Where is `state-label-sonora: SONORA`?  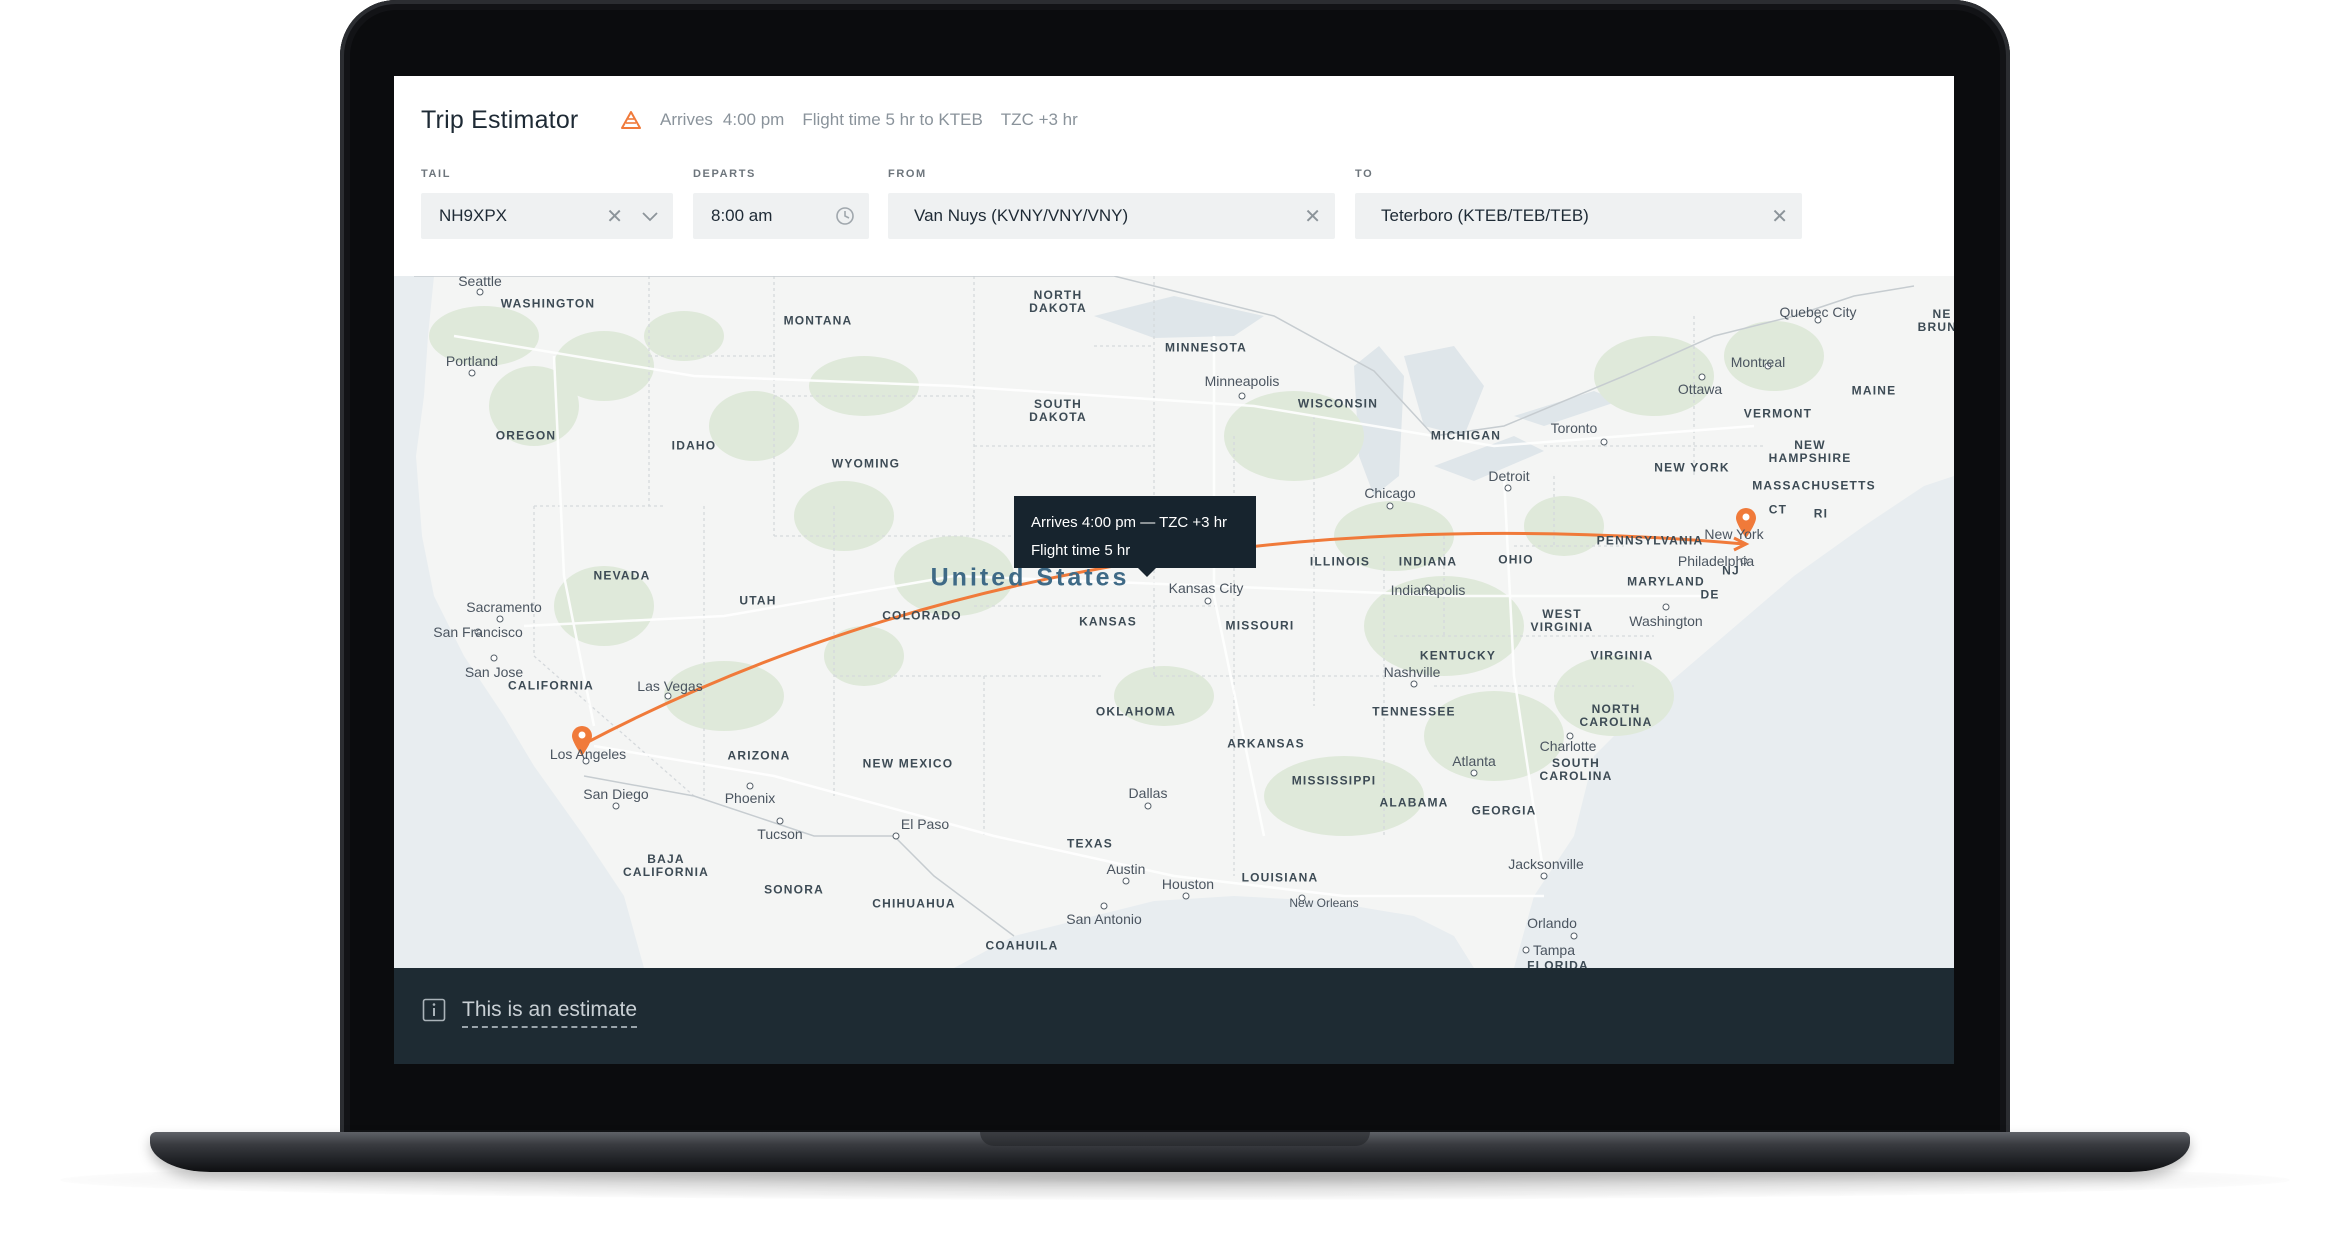 state-label-sonora: SONORA is located at coordinates (794, 889).